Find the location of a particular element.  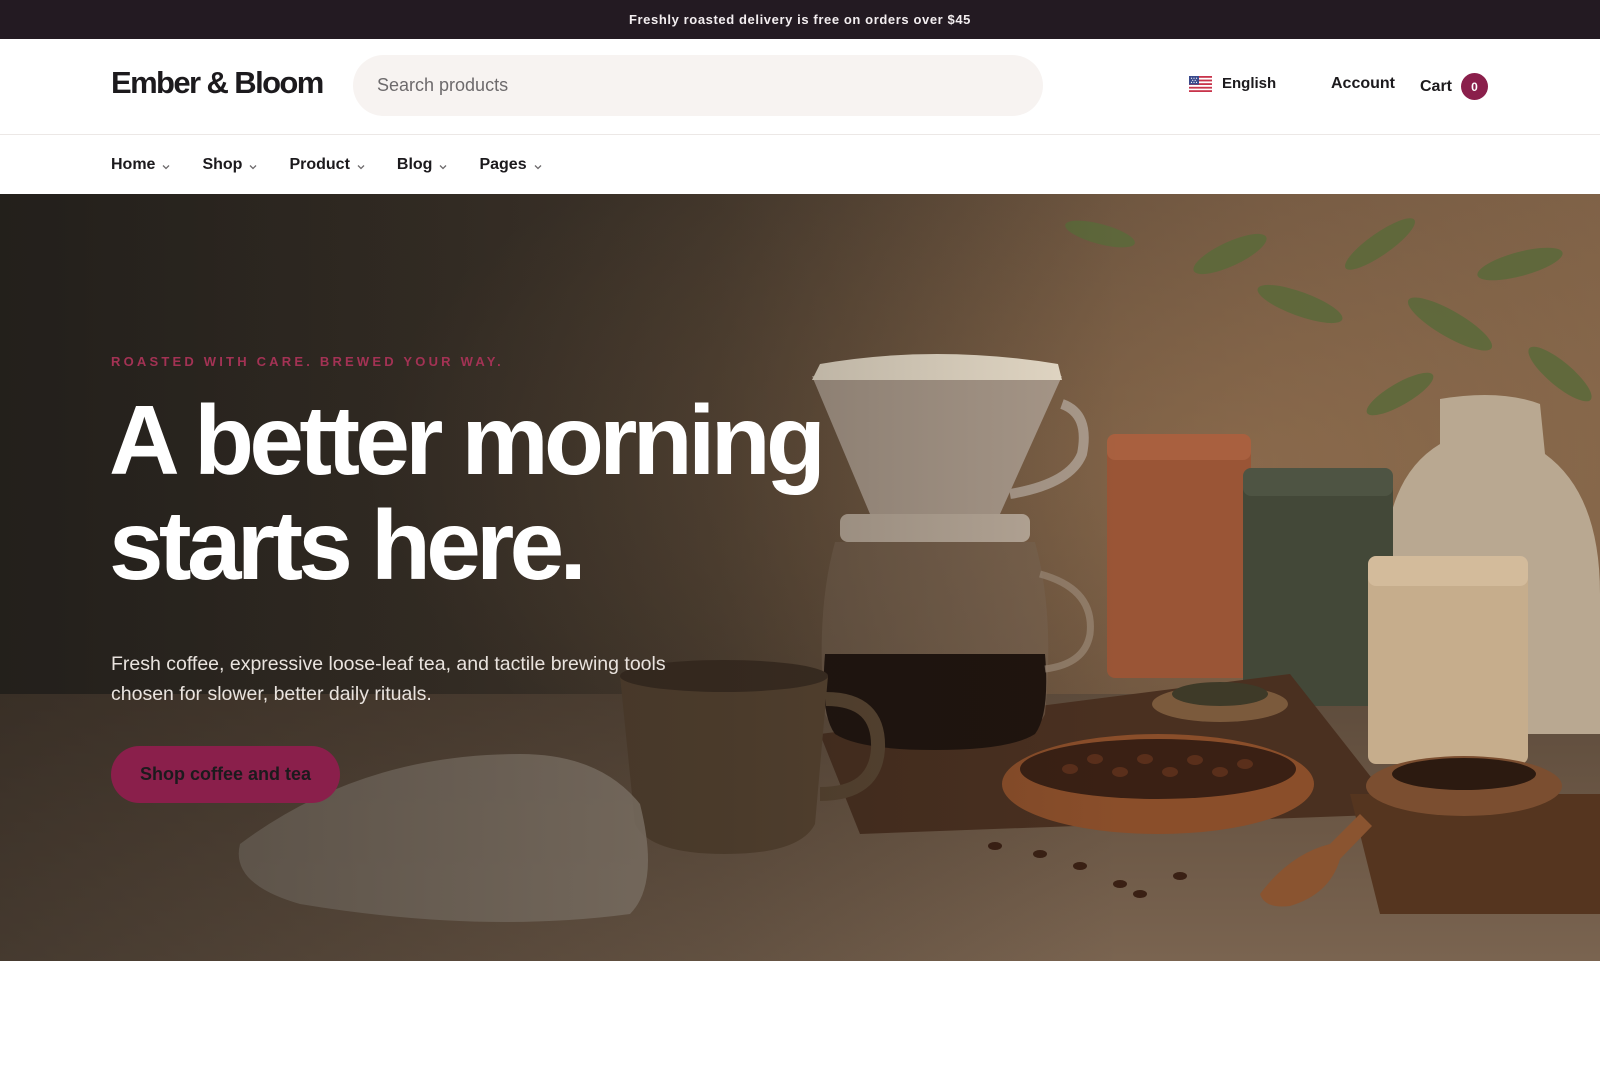

nav-item-blog: Blog is located at coordinates (422, 165).